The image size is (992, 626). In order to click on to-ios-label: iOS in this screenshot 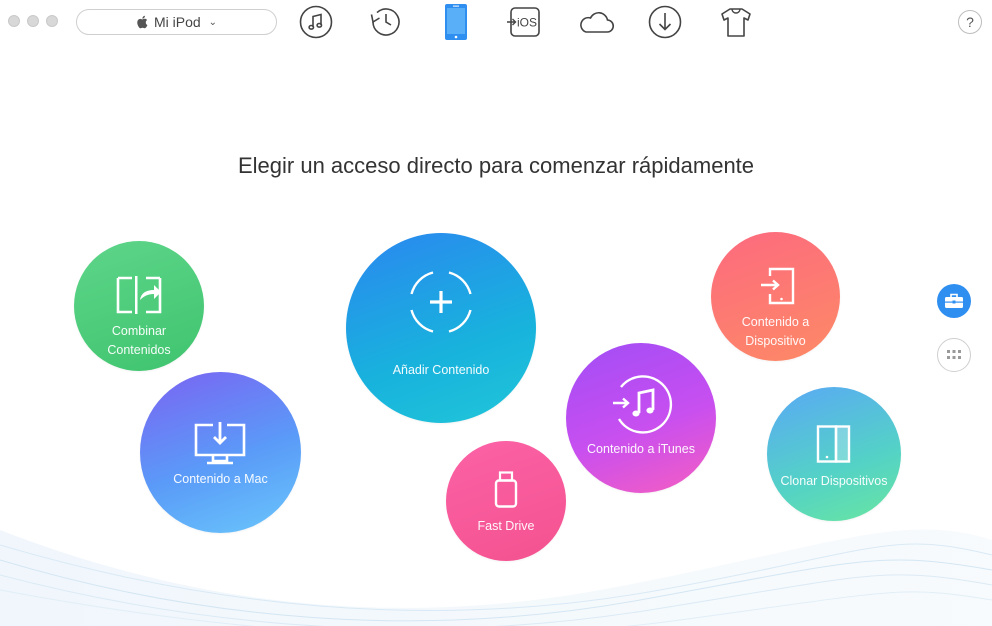, I will do `click(527, 23)`.